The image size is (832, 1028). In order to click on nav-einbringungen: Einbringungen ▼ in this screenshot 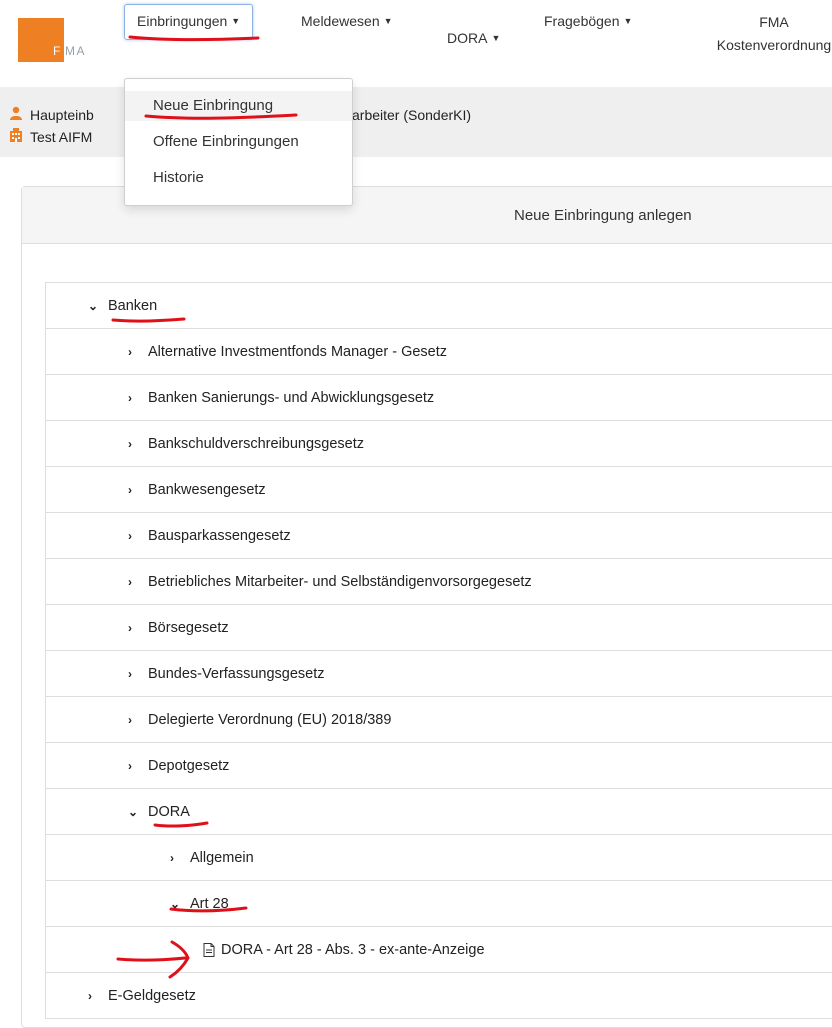, I will do `click(189, 22)`.